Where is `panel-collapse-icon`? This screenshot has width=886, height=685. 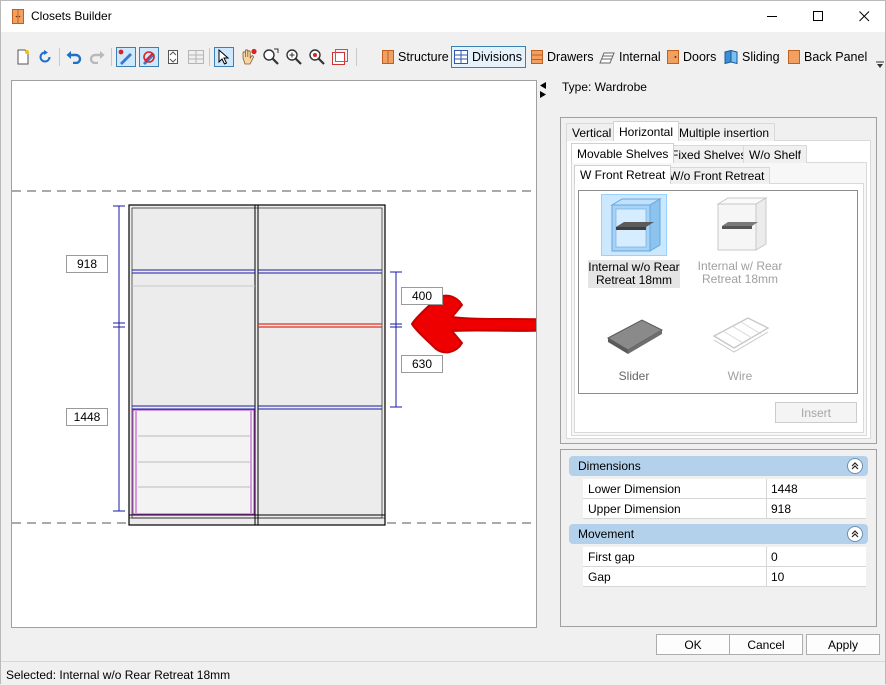
panel-collapse-icon is located at coordinates (543, 90).